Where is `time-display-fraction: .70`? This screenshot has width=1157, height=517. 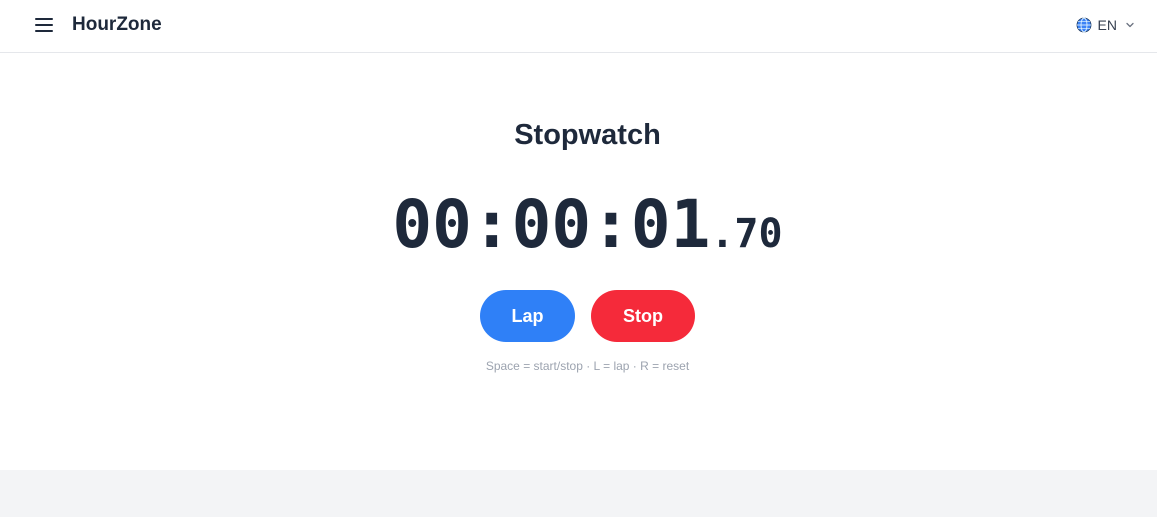
time-display-fraction: .70 is located at coordinates (746, 234).